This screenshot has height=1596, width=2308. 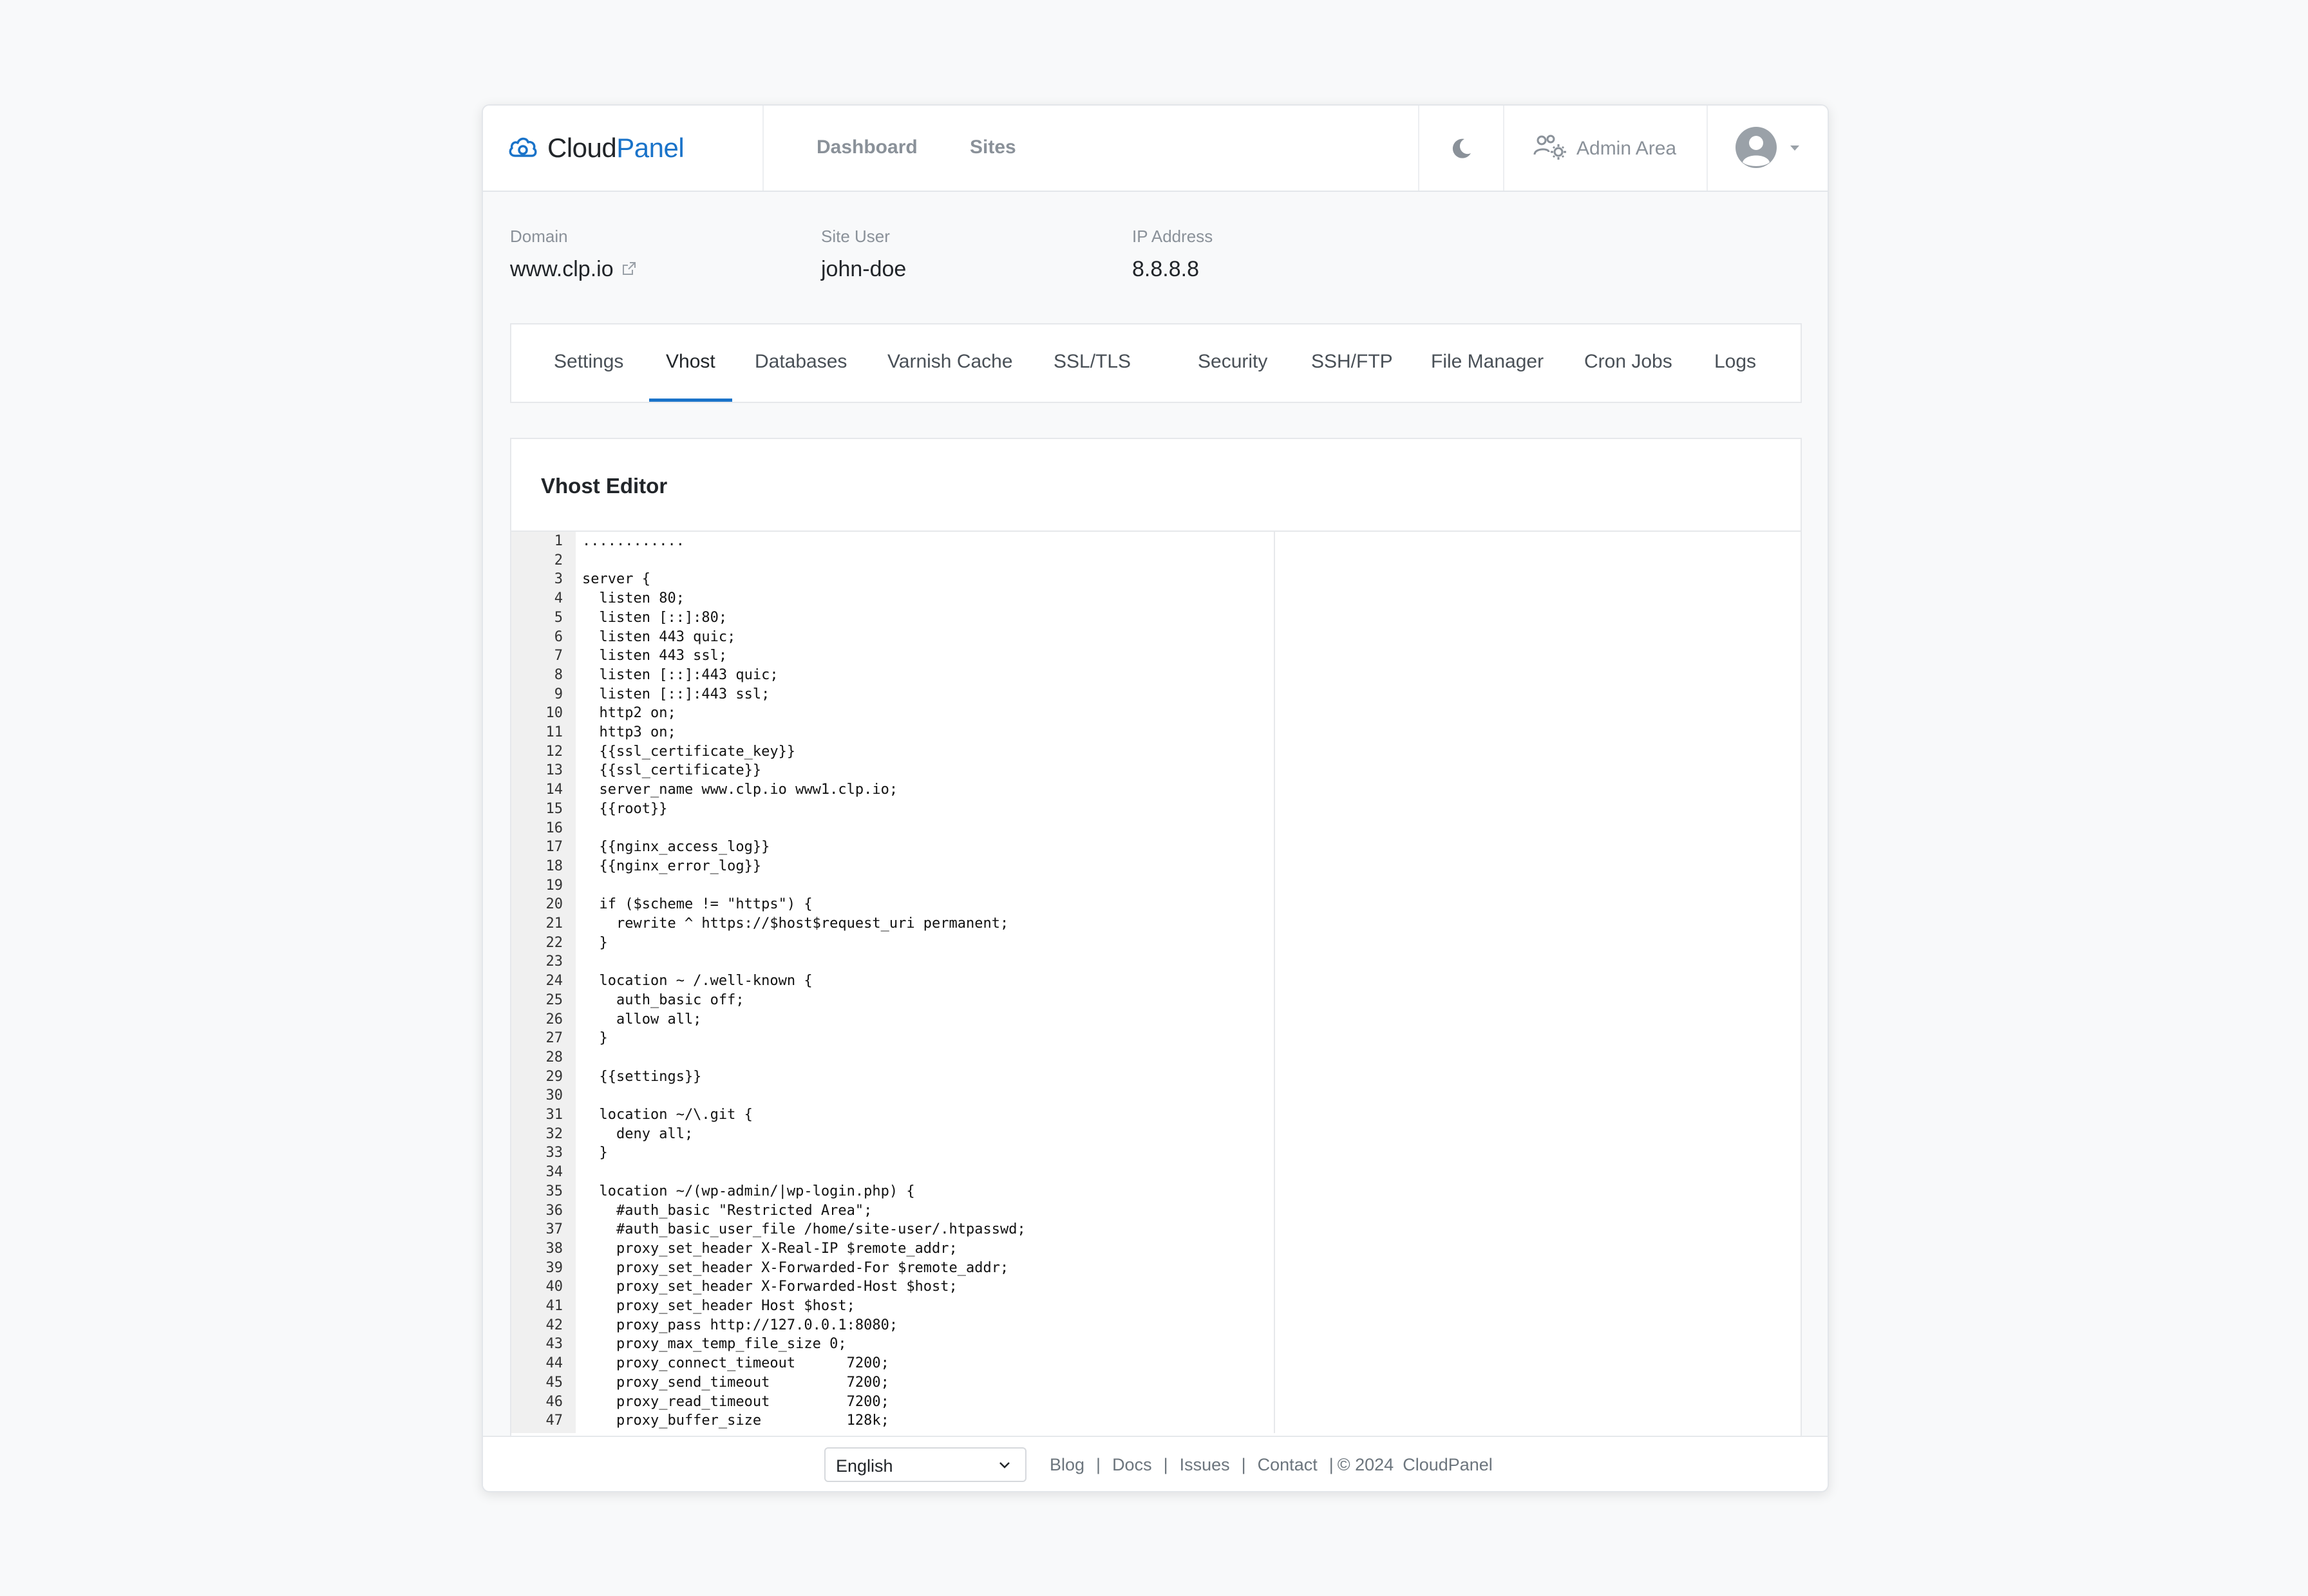 What do you see at coordinates (892, 1306) in the screenshot?
I see `code-line: 41 proxy_set_header Host $host;` at bounding box center [892, 1306].